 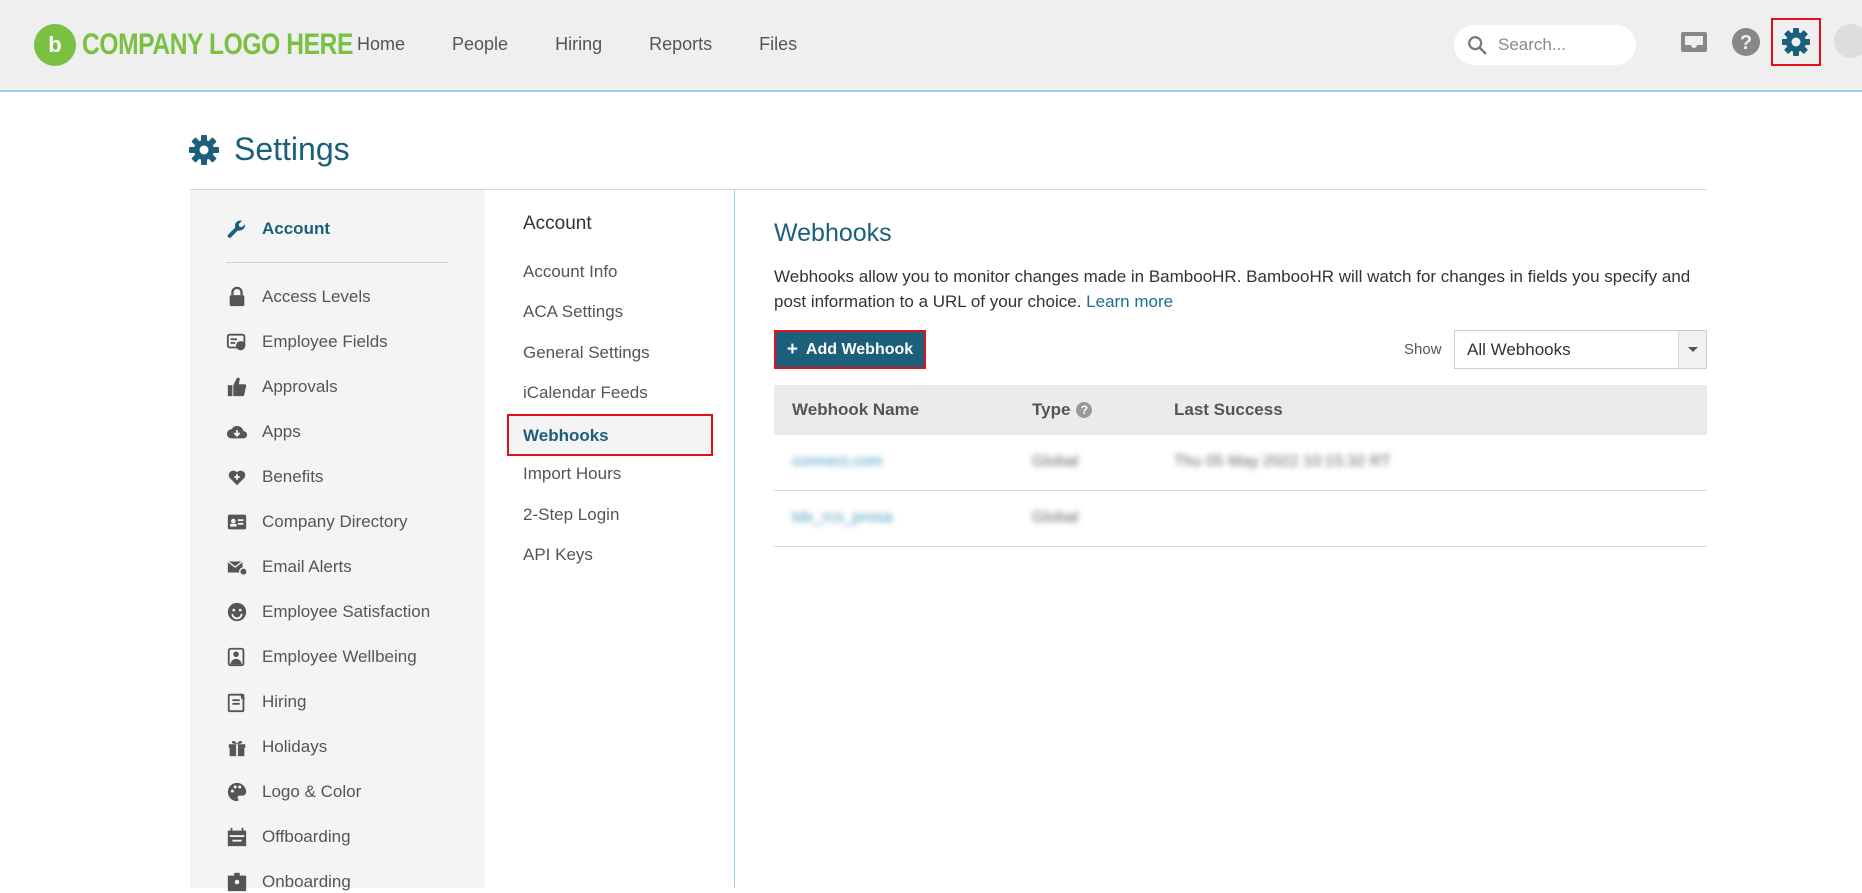 What do you see at coordinates (236, 657) in the screenshot?
I see `wellbeing-icon` at bounding box center [236, 657].